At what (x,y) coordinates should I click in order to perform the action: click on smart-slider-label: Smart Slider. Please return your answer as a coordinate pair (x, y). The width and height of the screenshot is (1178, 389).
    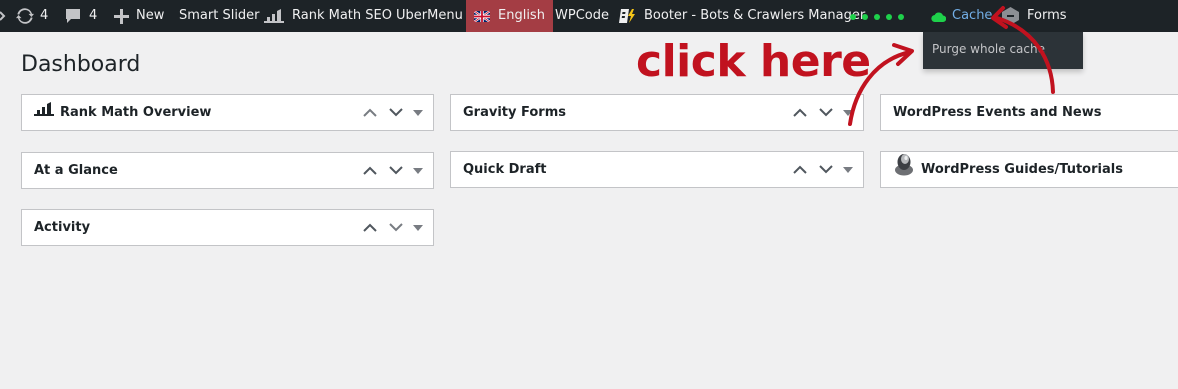
    Looking at the image, I should click on (219, 15).